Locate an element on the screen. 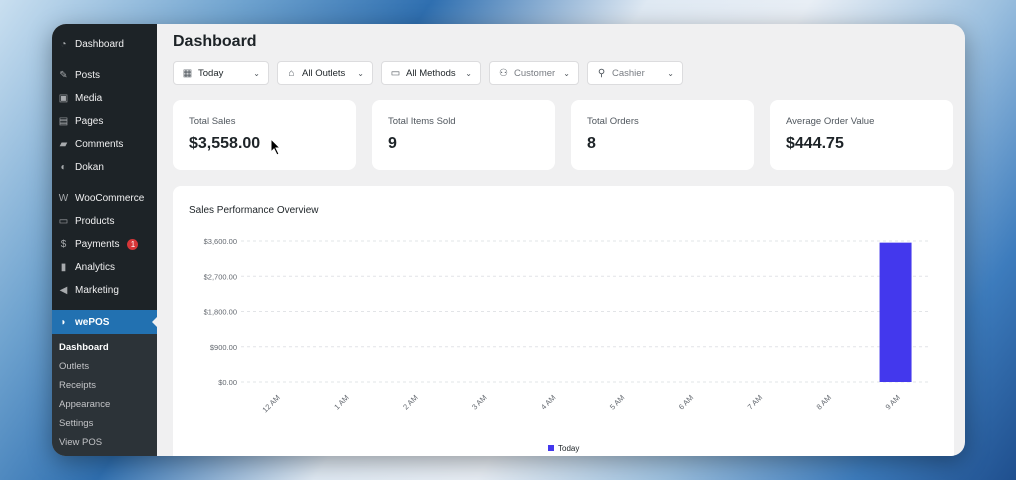  submenu-item-receipts: Receipts is located at coordinates (104, 385).